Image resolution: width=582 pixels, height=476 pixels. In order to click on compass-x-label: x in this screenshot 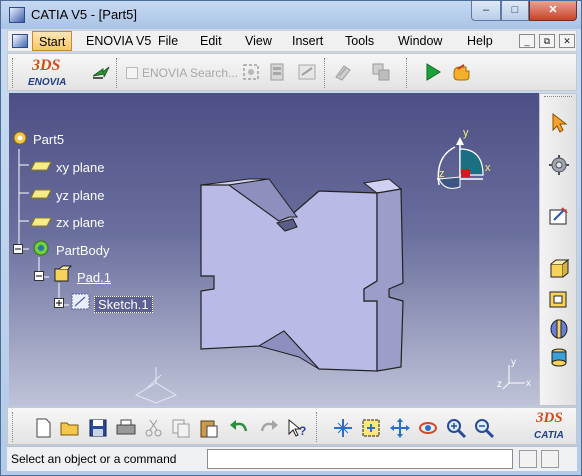, I will do `click(488, 168)`.